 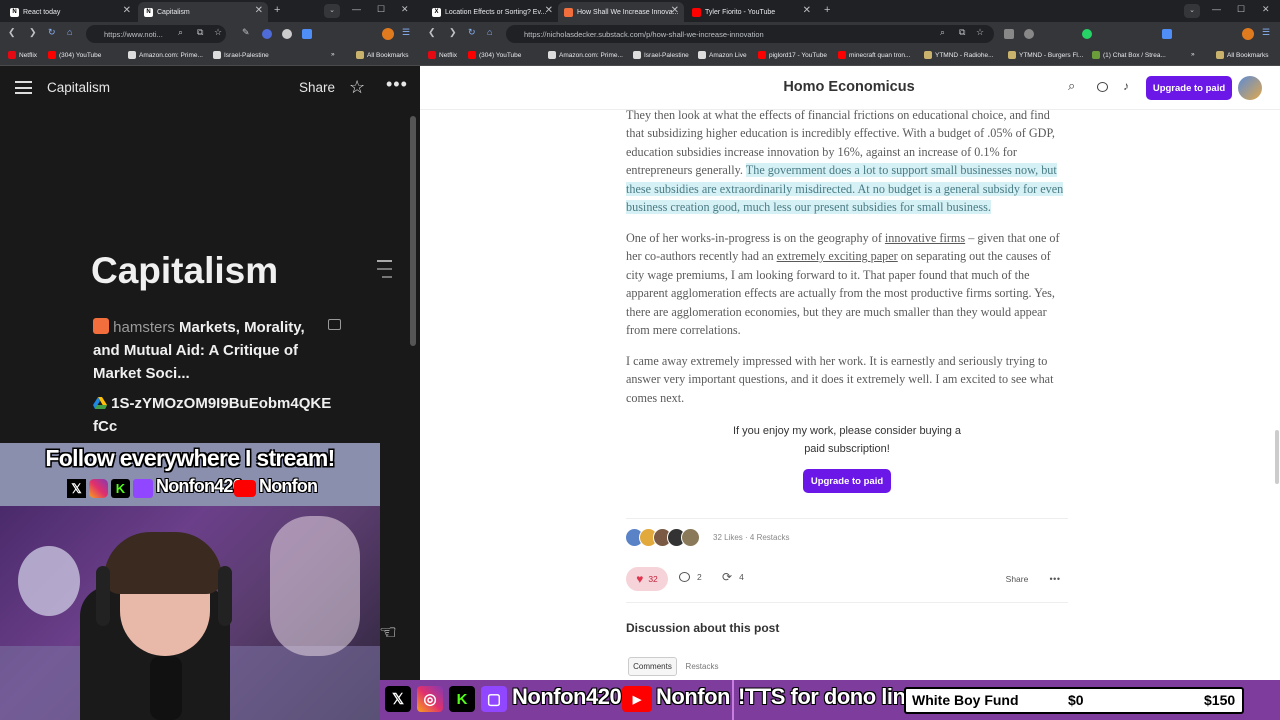 I want to click on chat-icon, so click(x=1102, y=87).